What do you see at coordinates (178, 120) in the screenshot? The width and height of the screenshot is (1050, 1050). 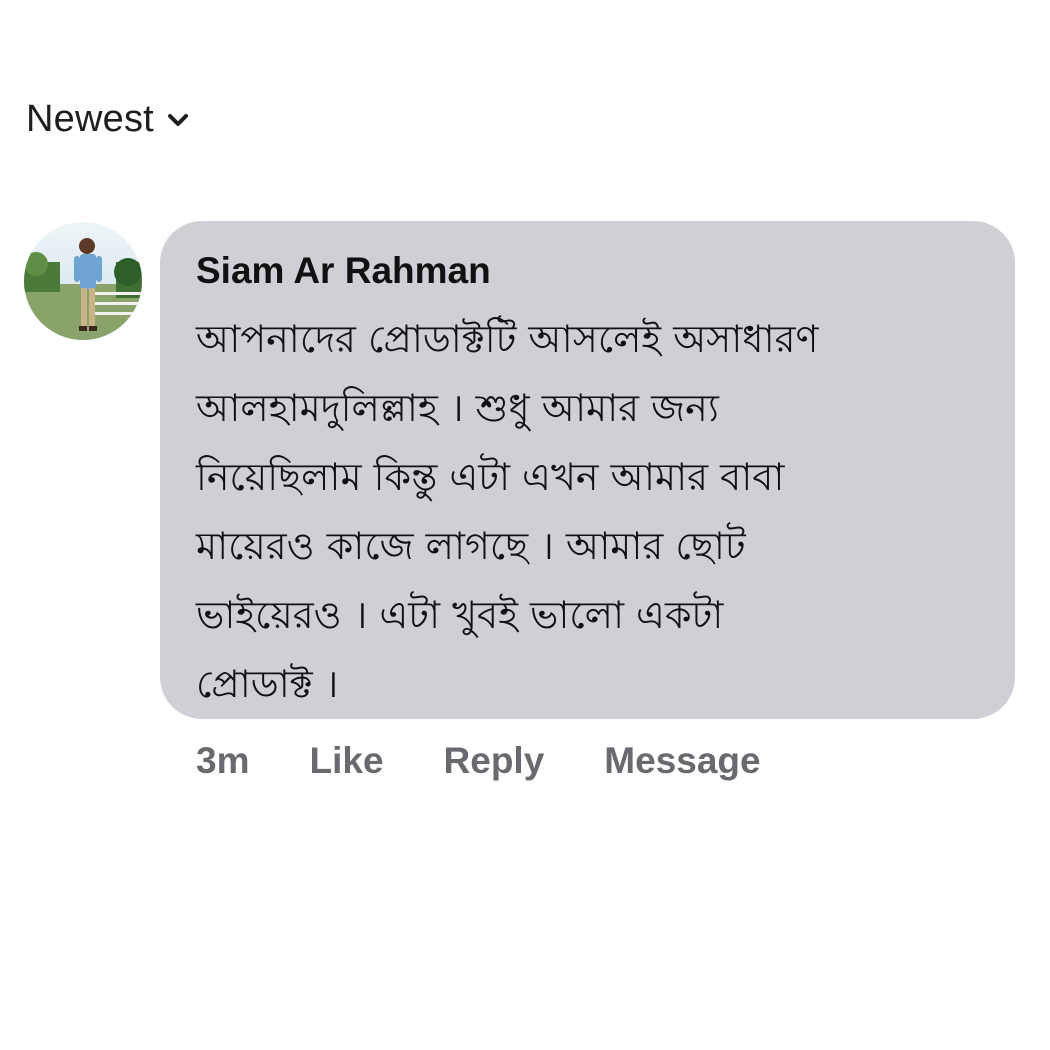 I see `chevron-down-icon` at bounding box center [178, 120].